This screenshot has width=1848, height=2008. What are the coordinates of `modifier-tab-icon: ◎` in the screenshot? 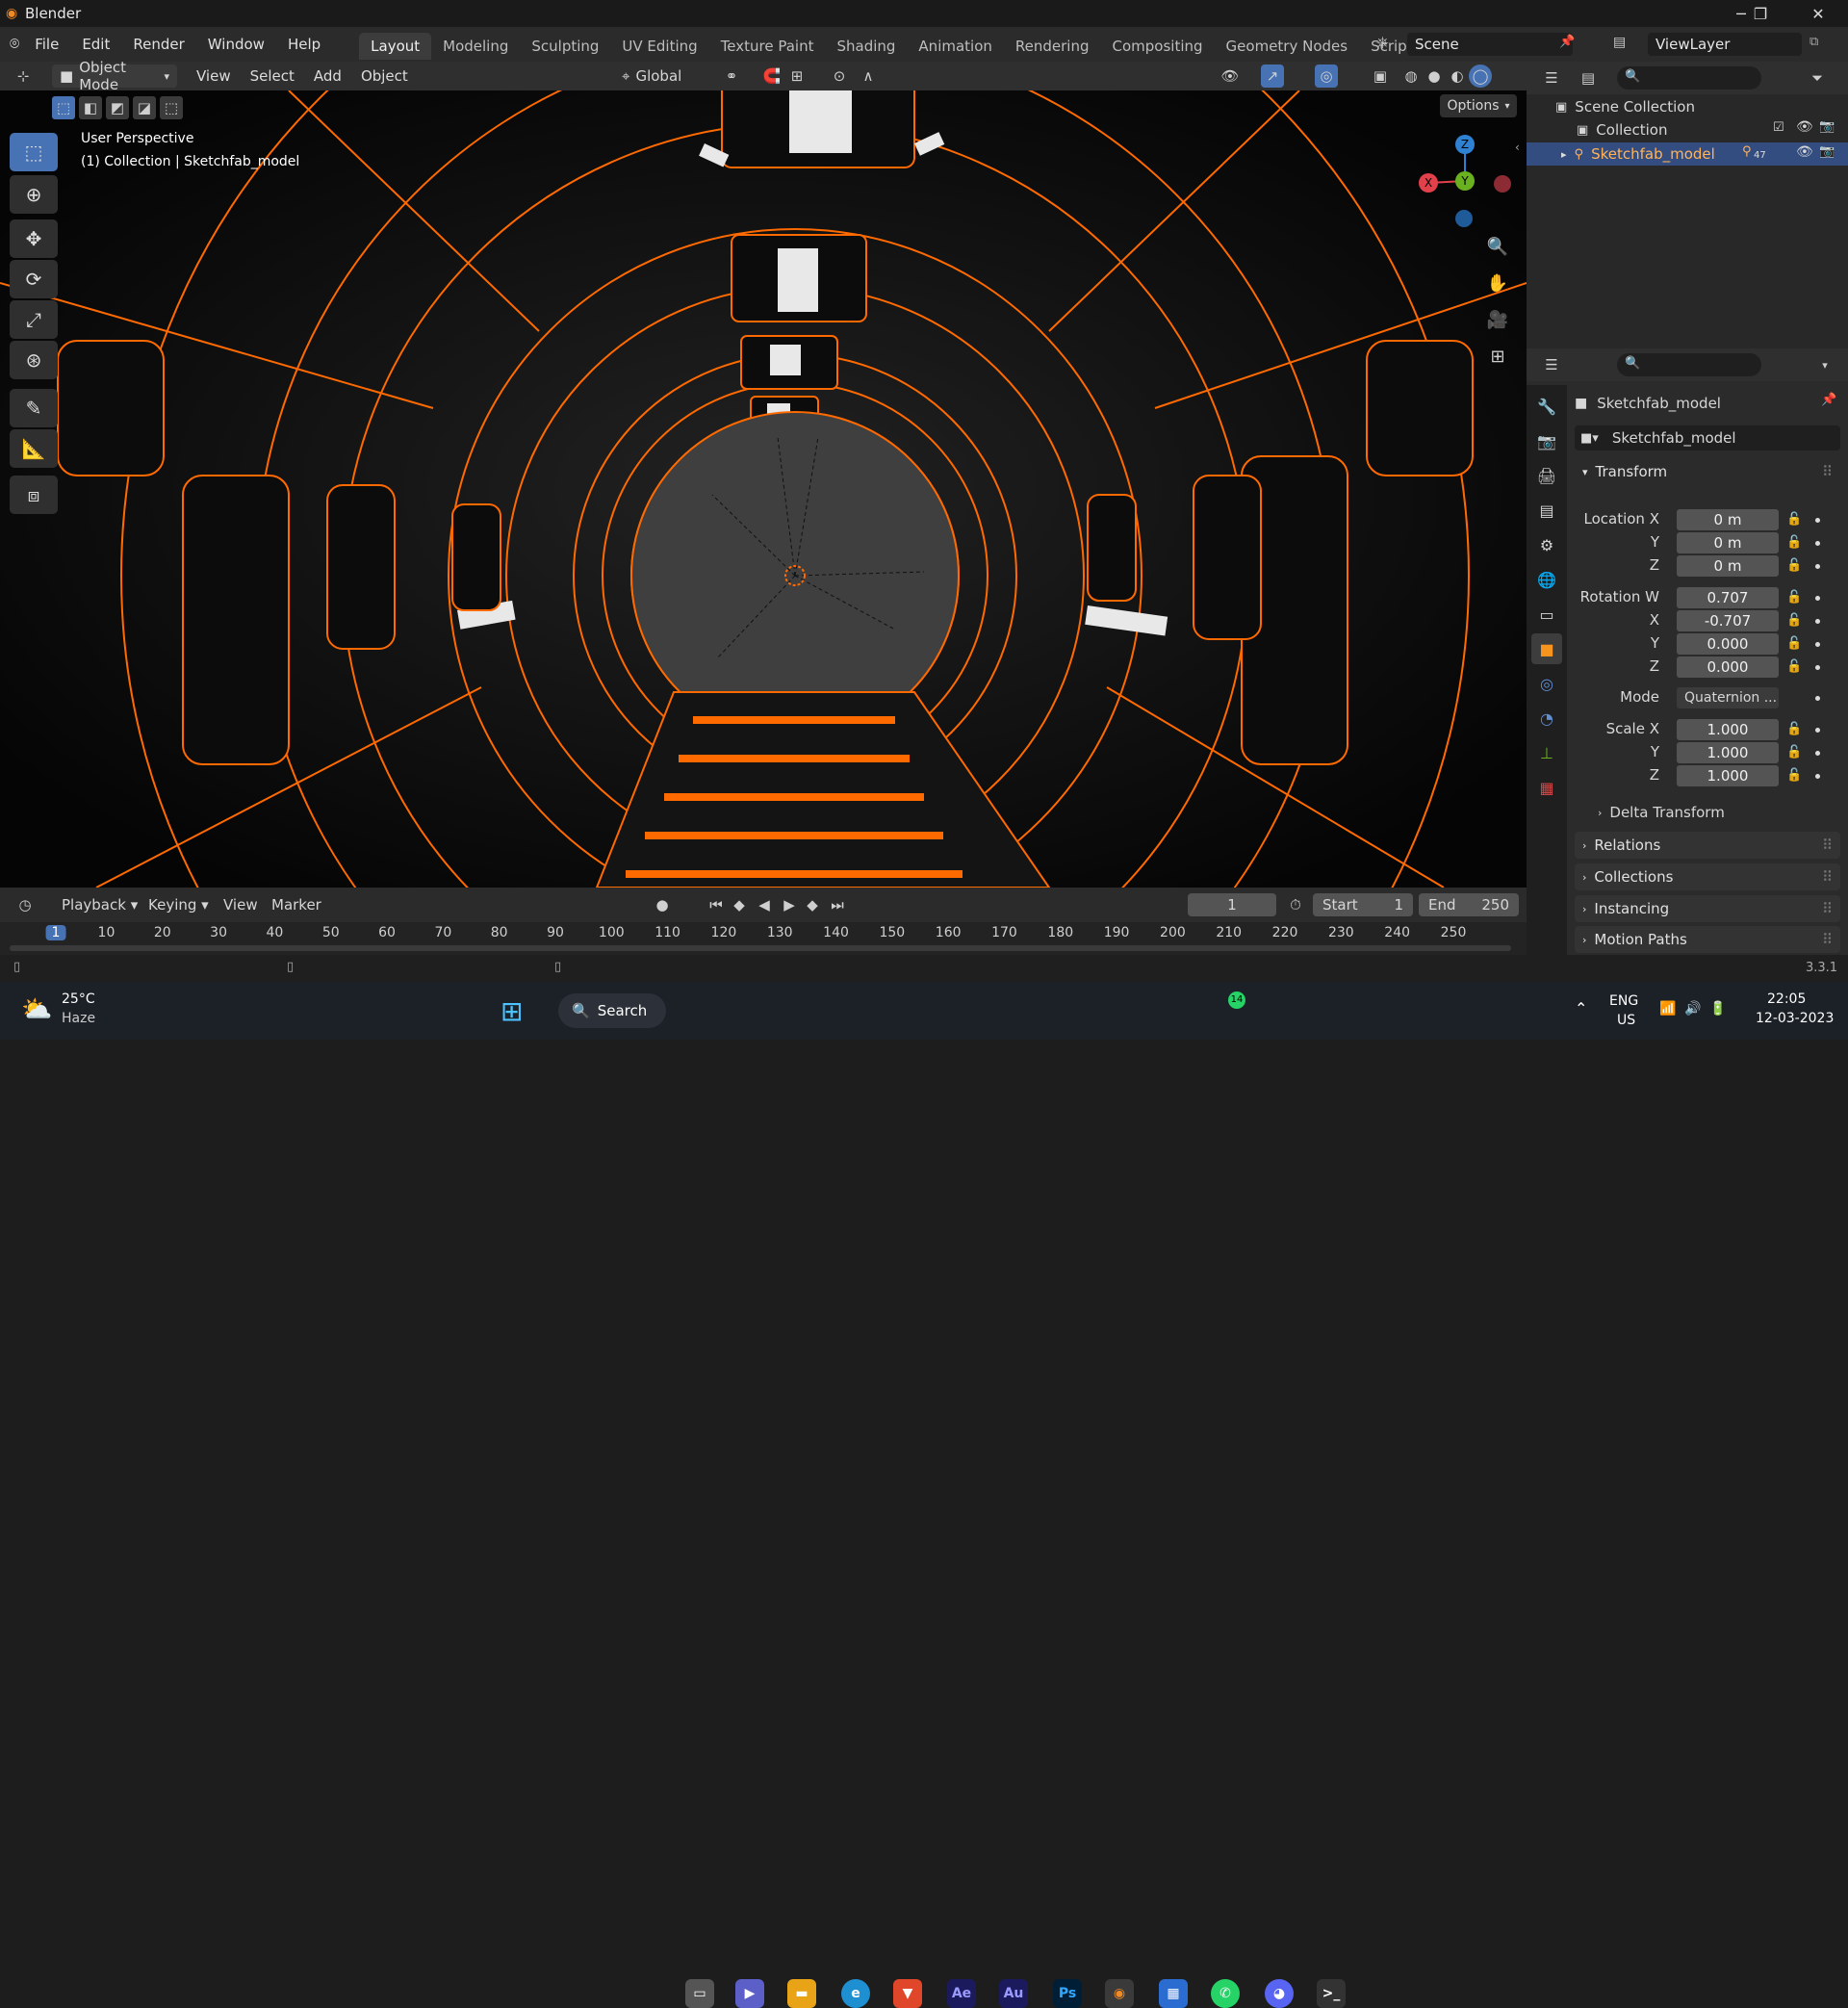 It's located at (1546, 683).